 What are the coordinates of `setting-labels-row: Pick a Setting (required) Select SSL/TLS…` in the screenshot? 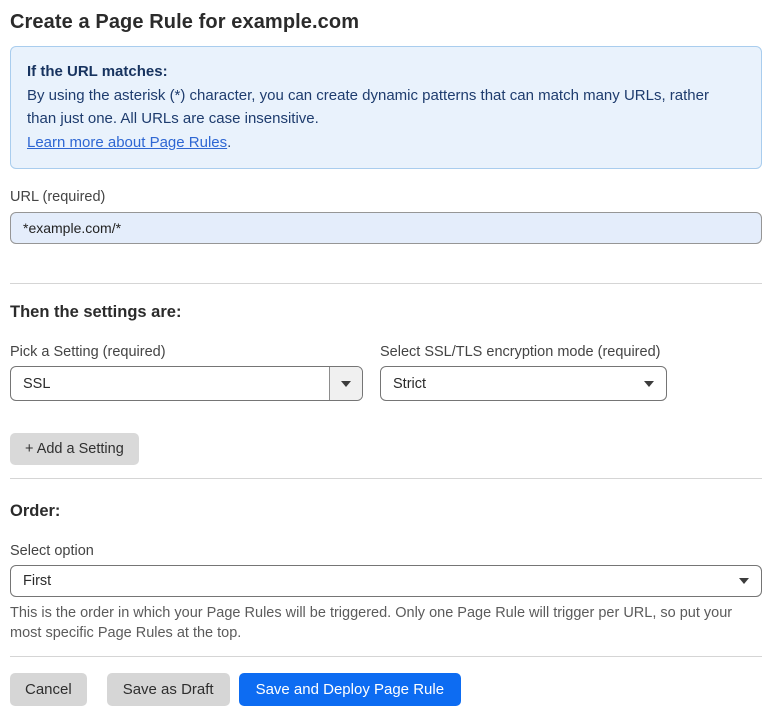 It's located at (386, 352).